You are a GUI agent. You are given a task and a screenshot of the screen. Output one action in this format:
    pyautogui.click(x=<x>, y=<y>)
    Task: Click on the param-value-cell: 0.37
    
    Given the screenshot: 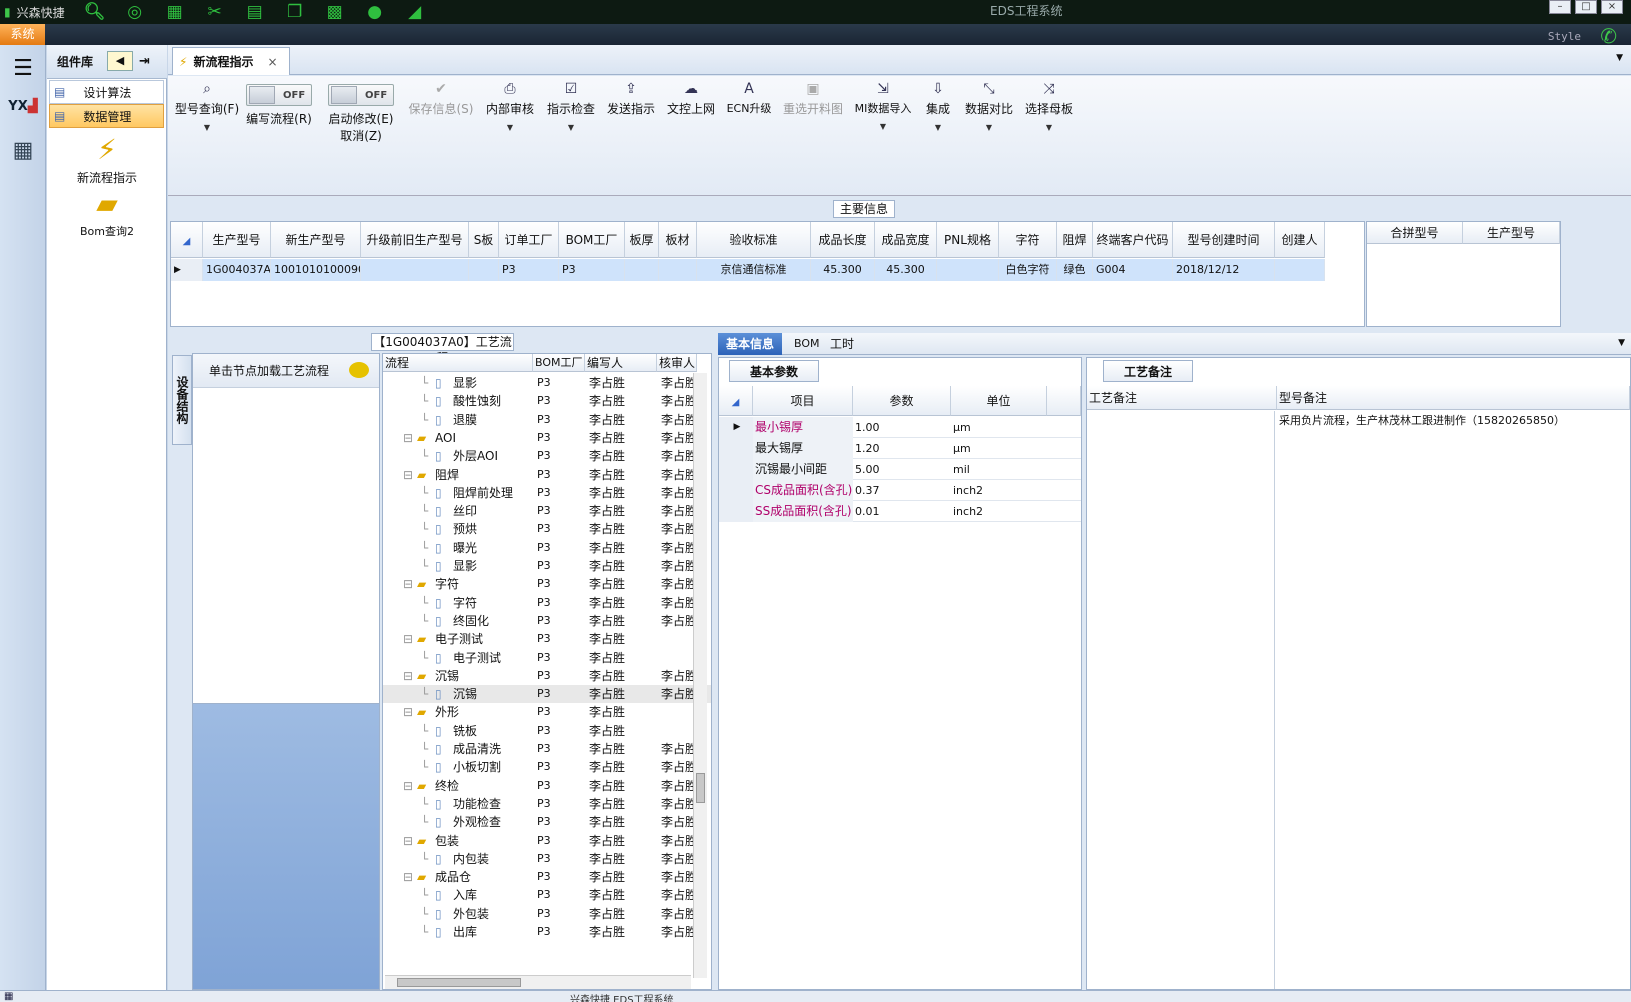 What is the action you would take?
    pyautogui.click(x=902, y=490)
    